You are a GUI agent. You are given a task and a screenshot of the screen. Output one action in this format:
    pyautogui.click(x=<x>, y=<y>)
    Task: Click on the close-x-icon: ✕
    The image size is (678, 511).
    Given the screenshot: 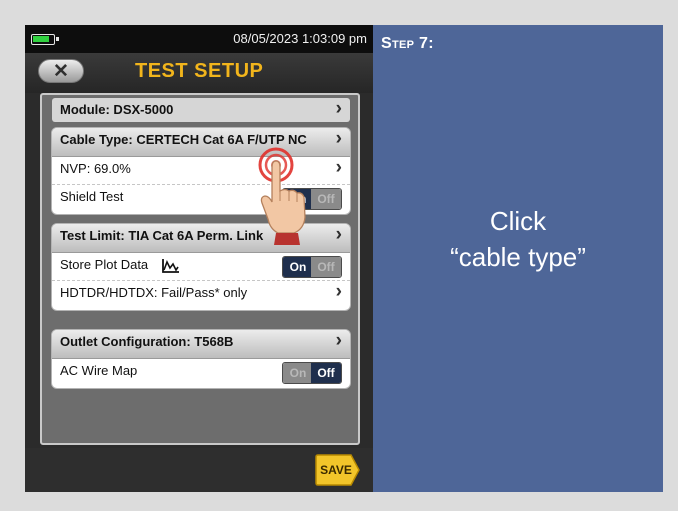 What is the action you would take?
    pyautogui.click(x=61, y=71)
    